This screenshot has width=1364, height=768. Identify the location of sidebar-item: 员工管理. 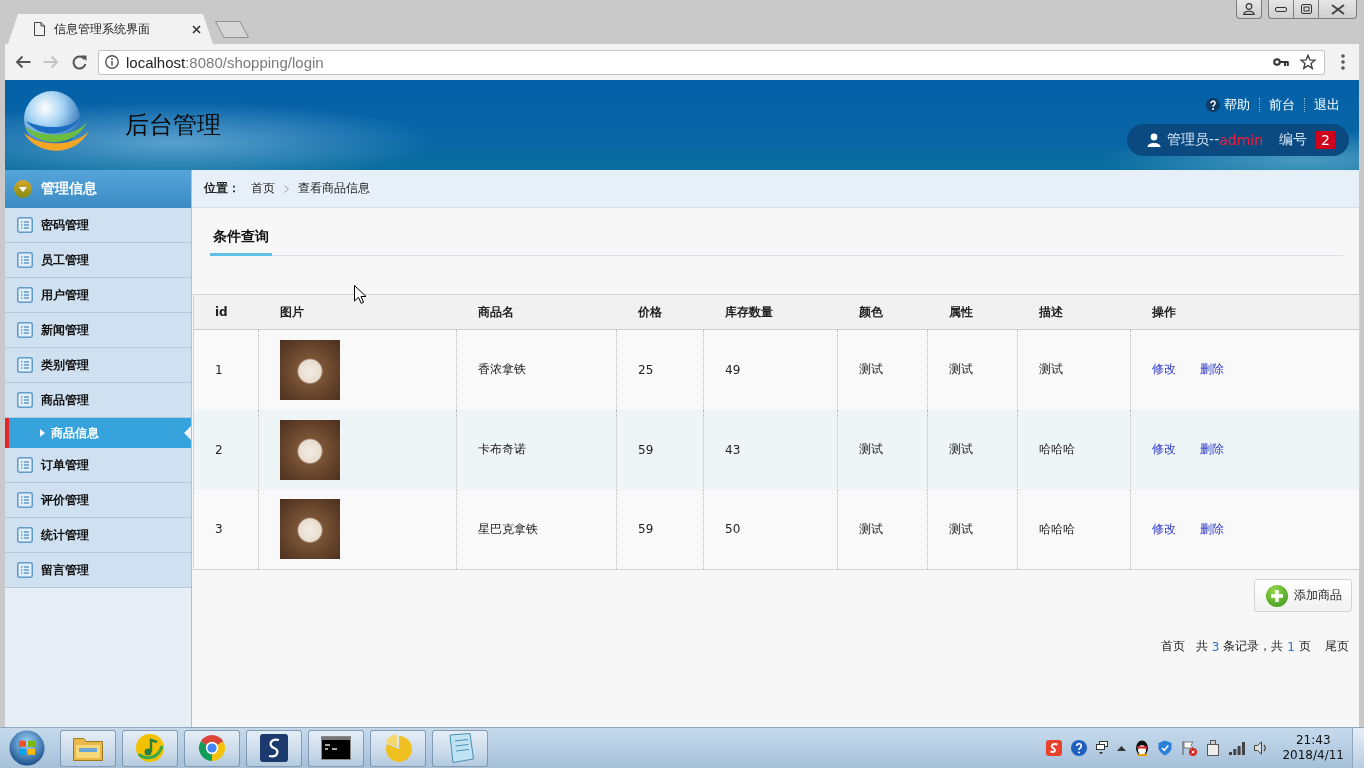
(98, 260).